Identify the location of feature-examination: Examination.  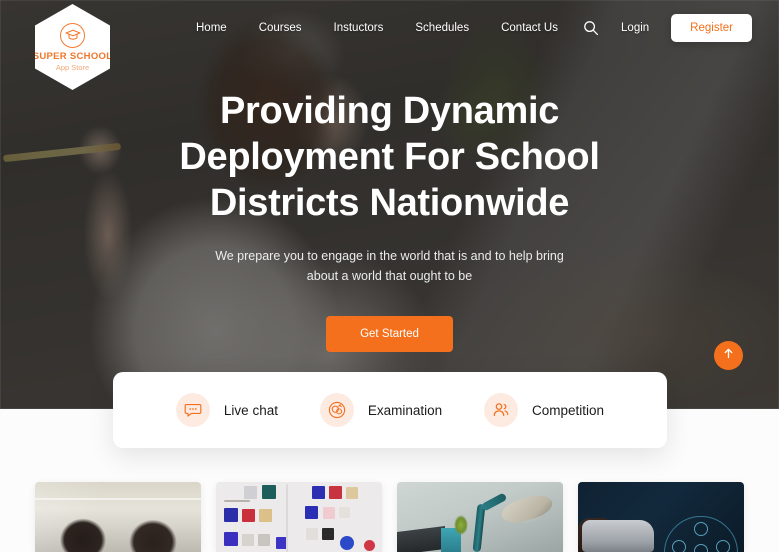
(381, 410).